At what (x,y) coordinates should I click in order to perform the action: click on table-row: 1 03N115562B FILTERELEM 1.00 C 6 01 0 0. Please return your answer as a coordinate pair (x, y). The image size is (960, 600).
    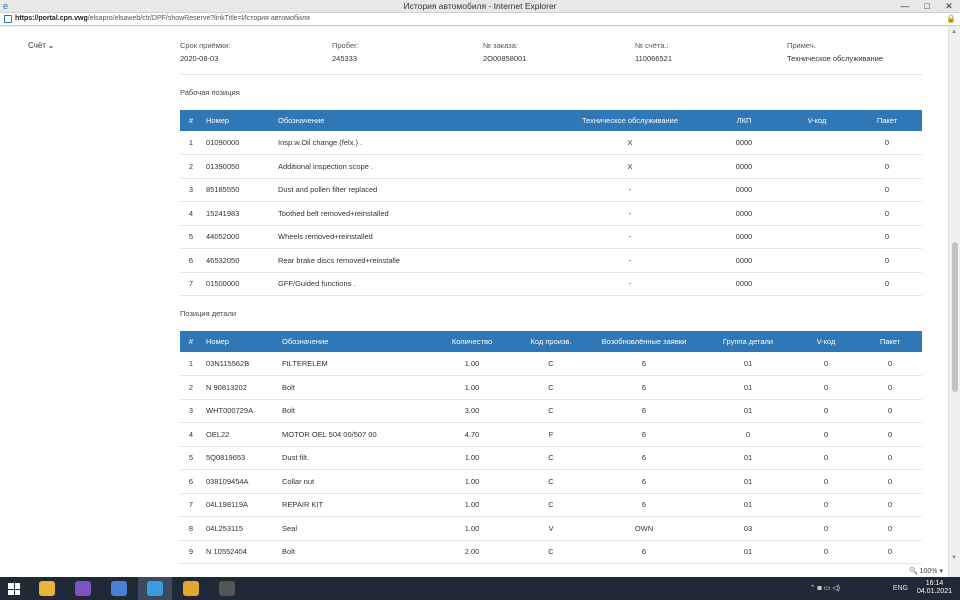
    Looking at the image, I should click on (551, 364).